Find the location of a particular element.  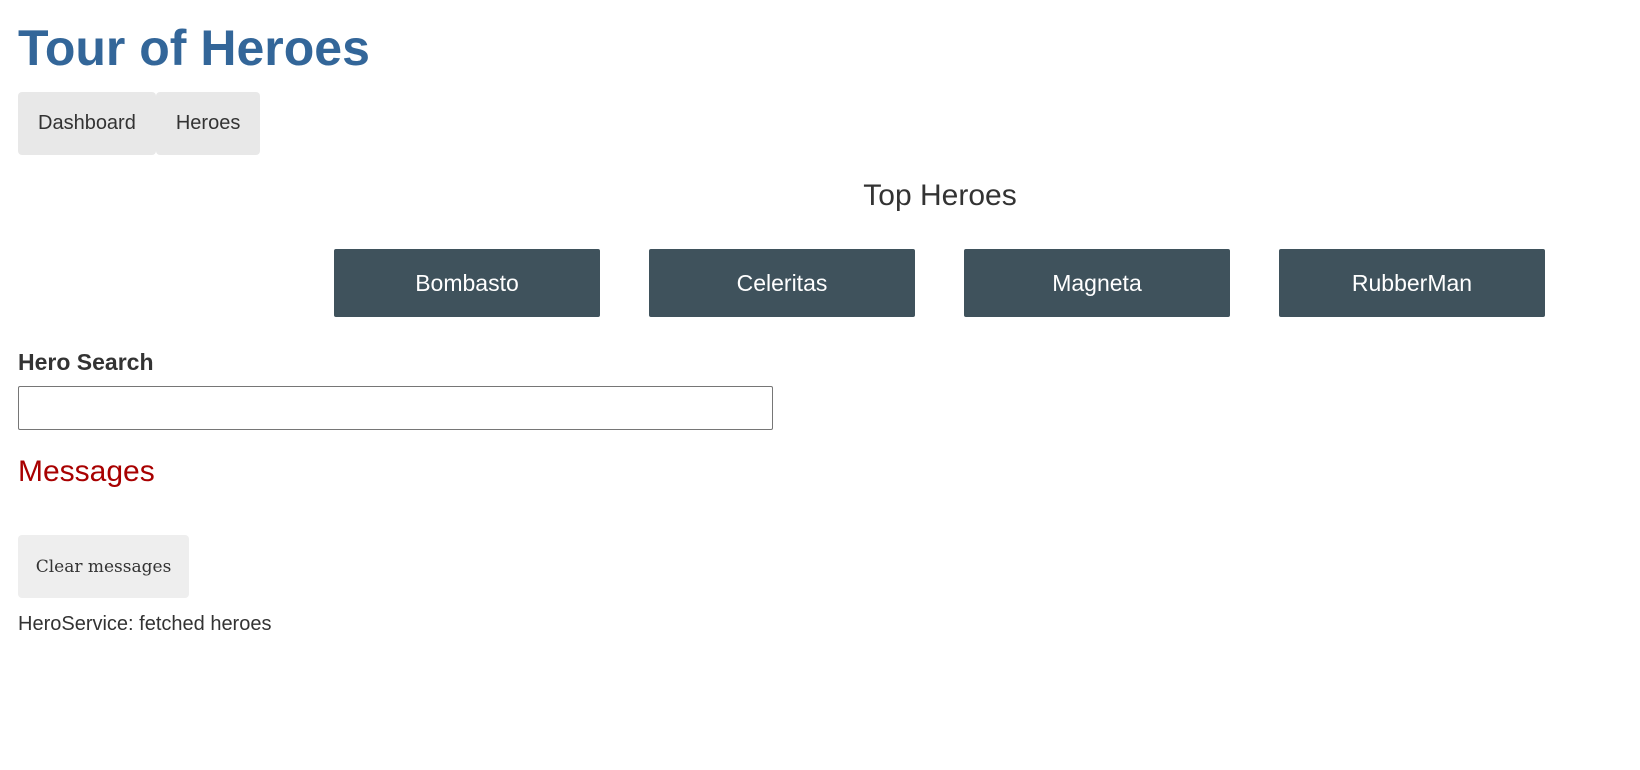

main-nav: Dashboard Heroes is located at coordinates (139, 123).